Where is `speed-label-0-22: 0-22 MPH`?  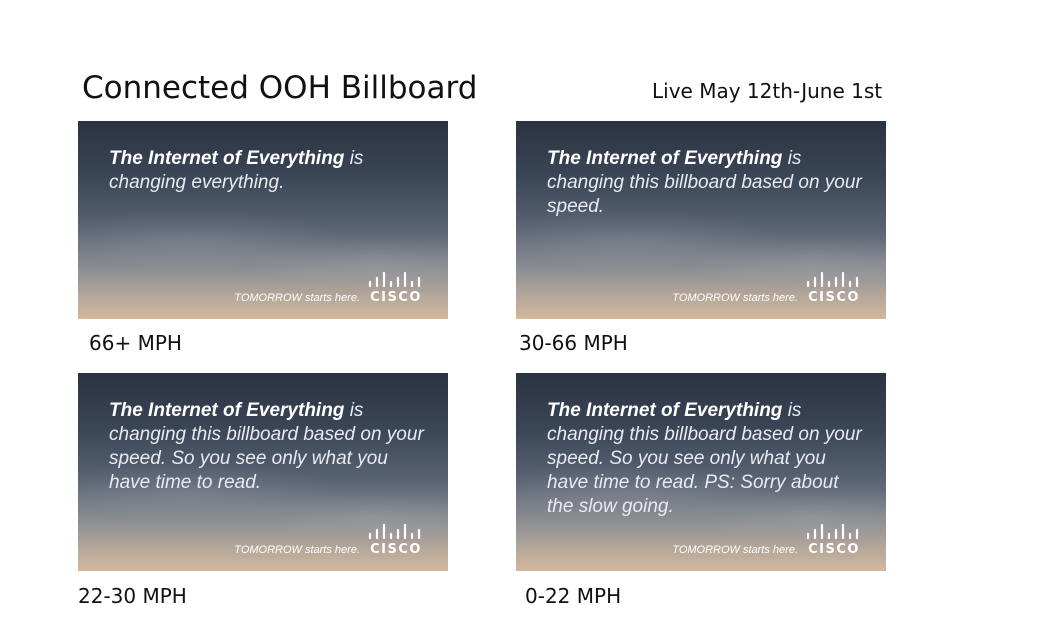
speed-label-0-22: 0-22 MPH is located at coordinates (573, 596).